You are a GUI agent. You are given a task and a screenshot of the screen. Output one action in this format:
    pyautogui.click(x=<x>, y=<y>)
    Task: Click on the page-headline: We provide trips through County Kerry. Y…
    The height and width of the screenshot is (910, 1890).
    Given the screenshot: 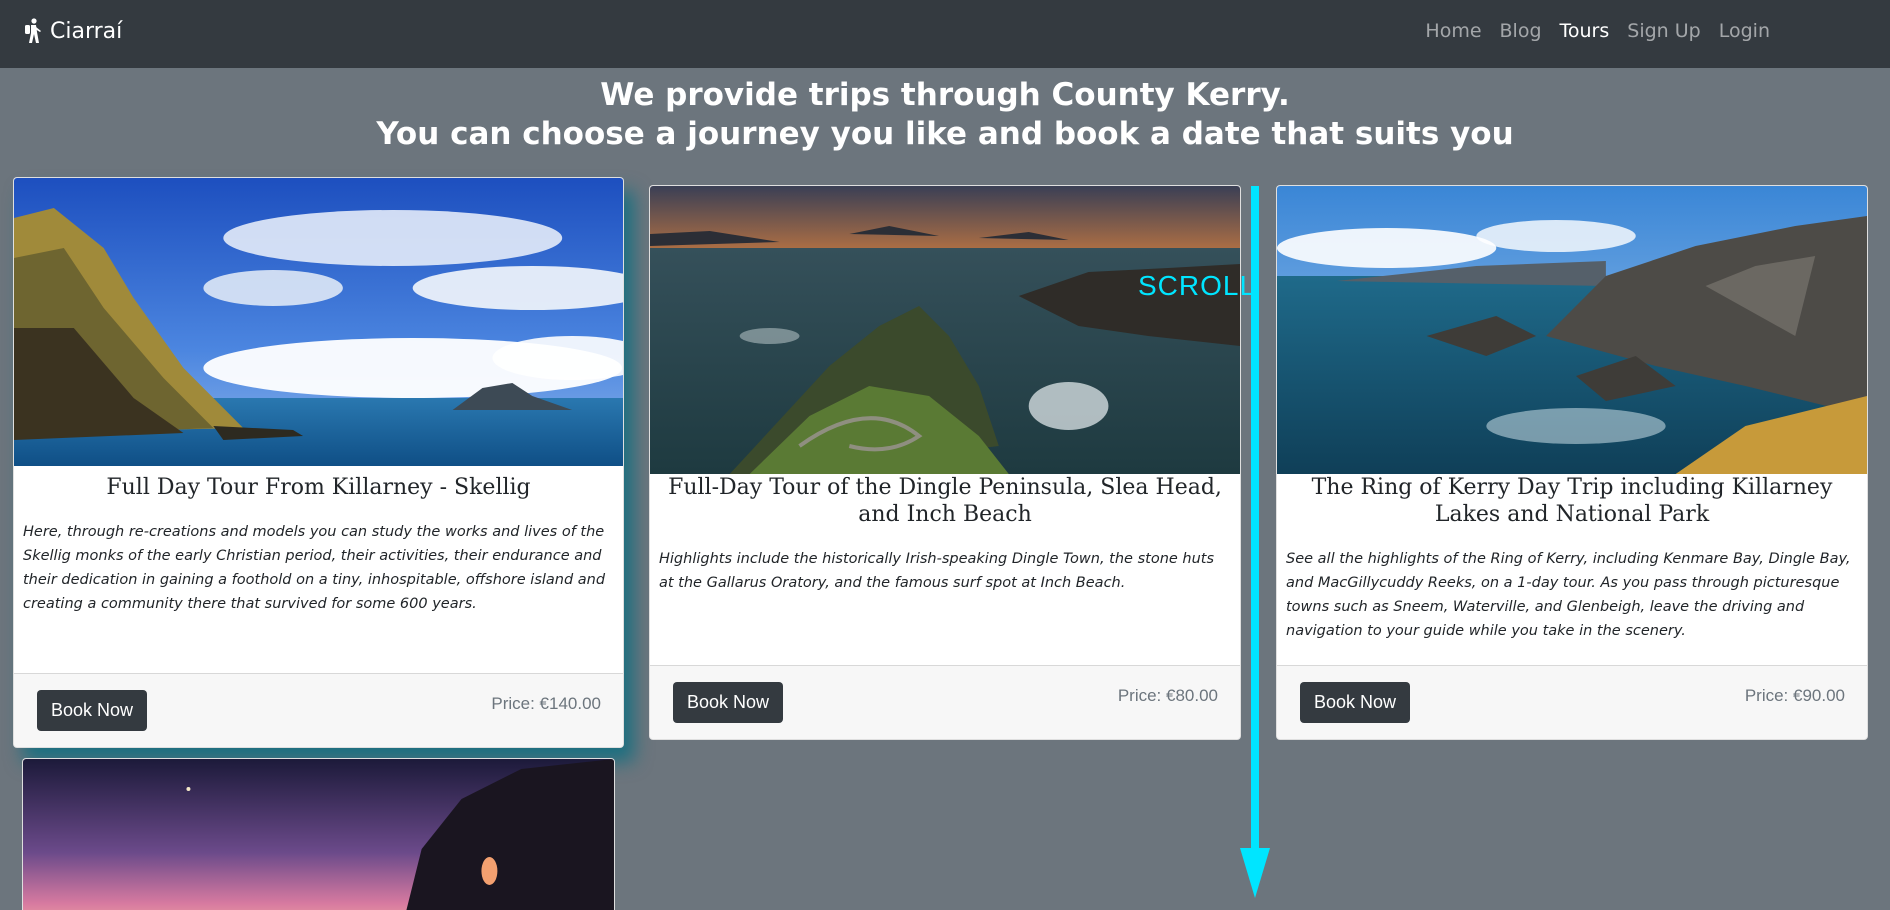 What is the action you would take?
    pyautogui.click(x=945, y=115)
    